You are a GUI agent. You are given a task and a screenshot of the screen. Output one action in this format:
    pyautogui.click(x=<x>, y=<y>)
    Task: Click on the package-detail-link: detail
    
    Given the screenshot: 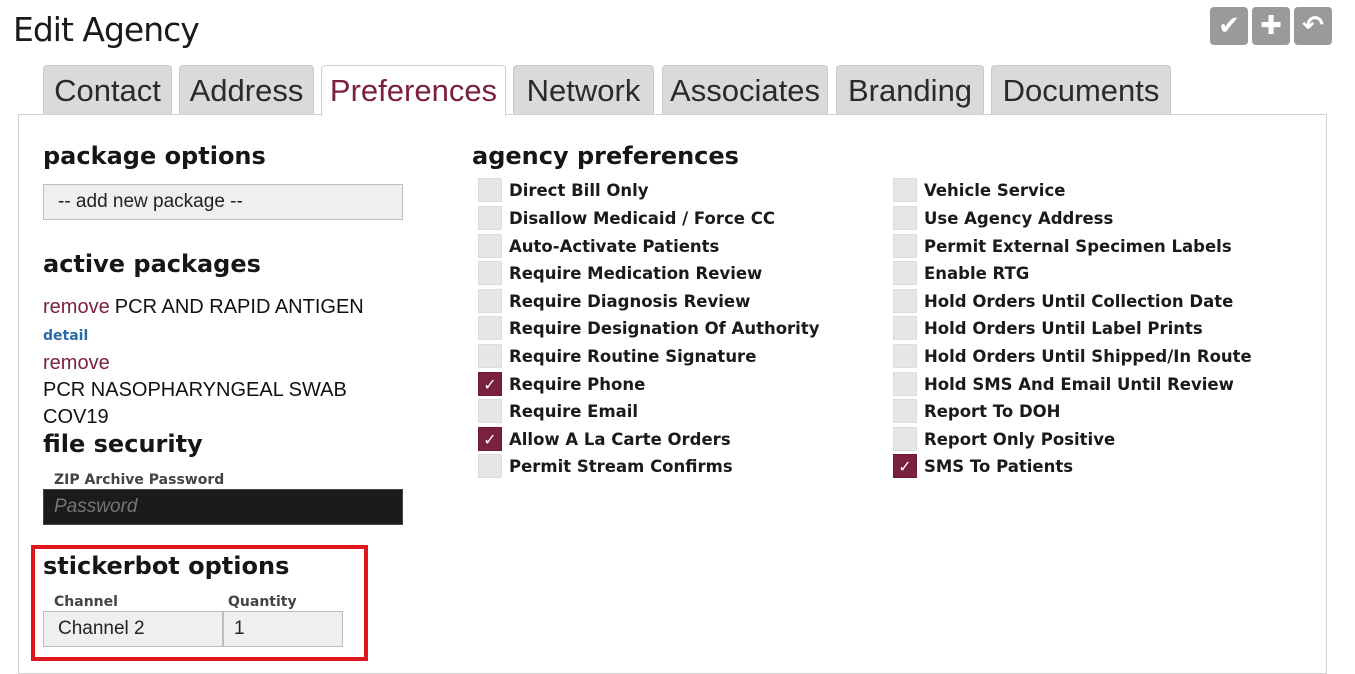 What is the action you would take?
    pyautogui.click(x=65, y=336)
    